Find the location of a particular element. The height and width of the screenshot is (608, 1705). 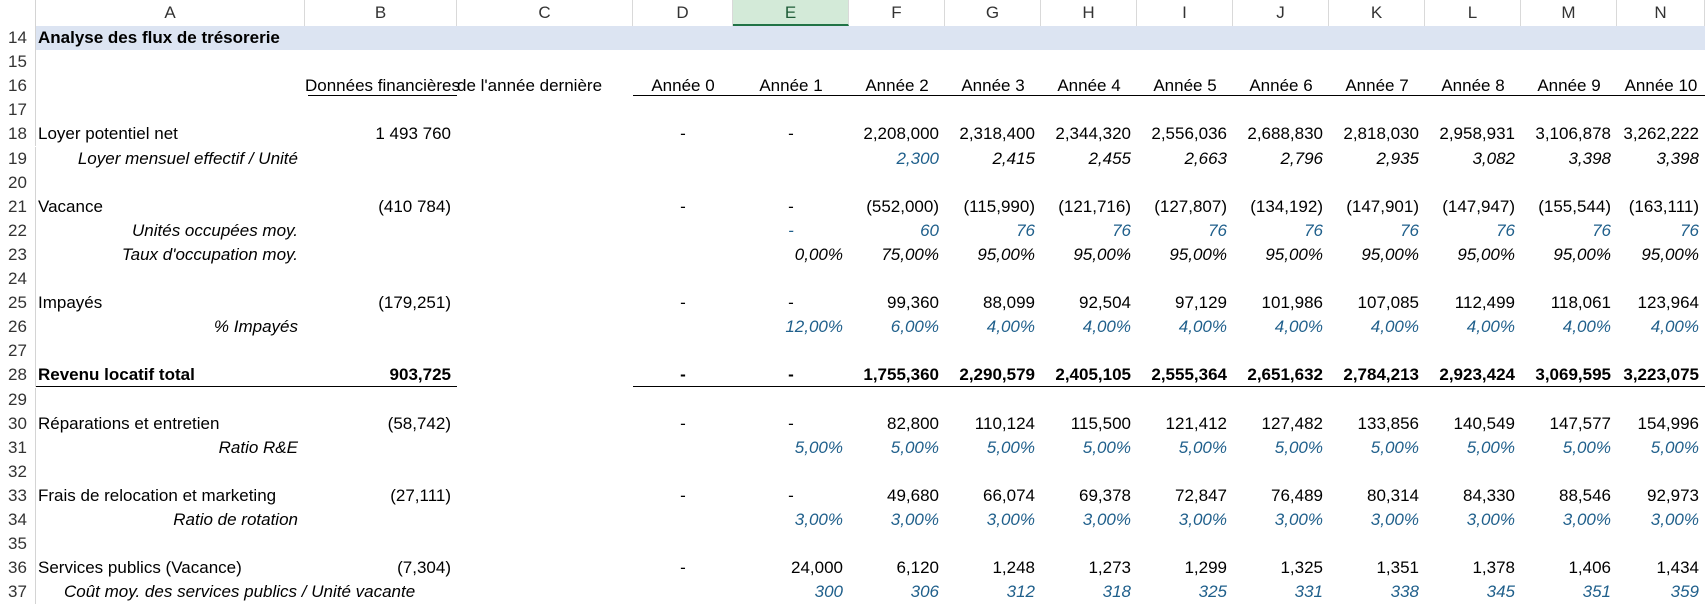

cell-j26: 4,00% is located at coordinates (1278, 327).